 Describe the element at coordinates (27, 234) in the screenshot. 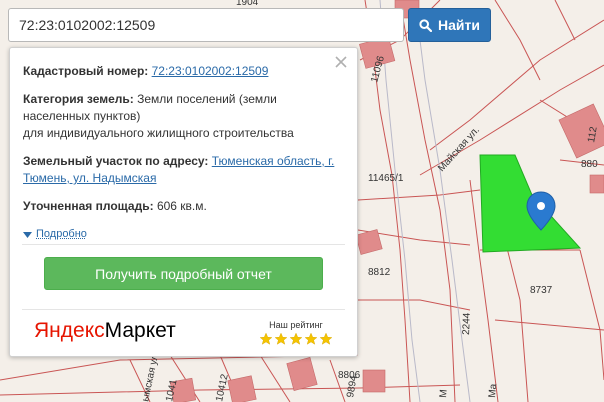

I see `caret-down-icon` at that location.